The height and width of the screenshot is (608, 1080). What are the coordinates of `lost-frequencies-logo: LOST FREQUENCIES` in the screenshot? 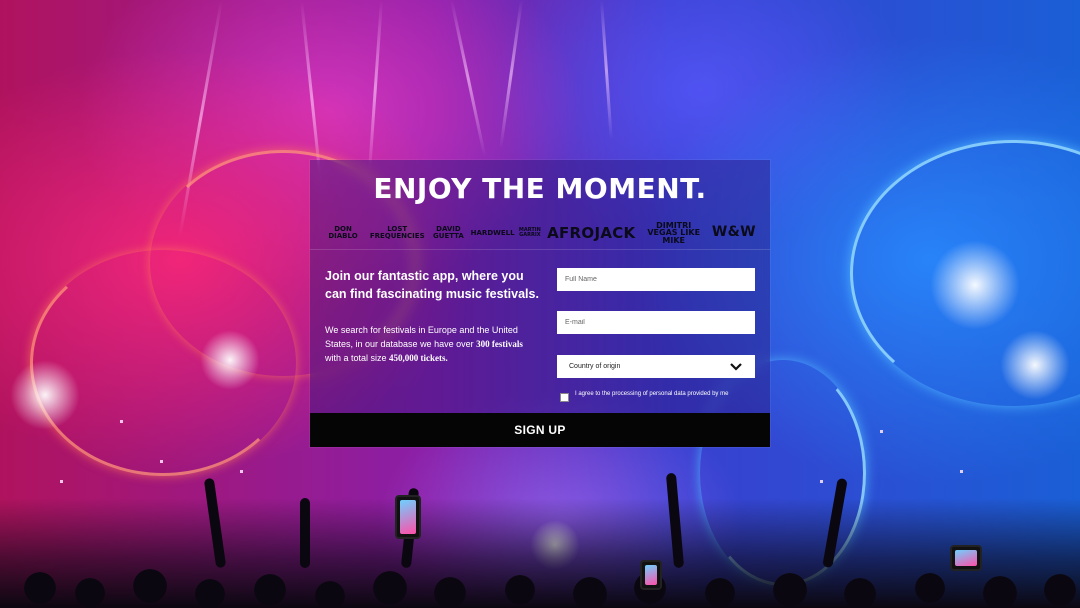 It's located at (397, 232).